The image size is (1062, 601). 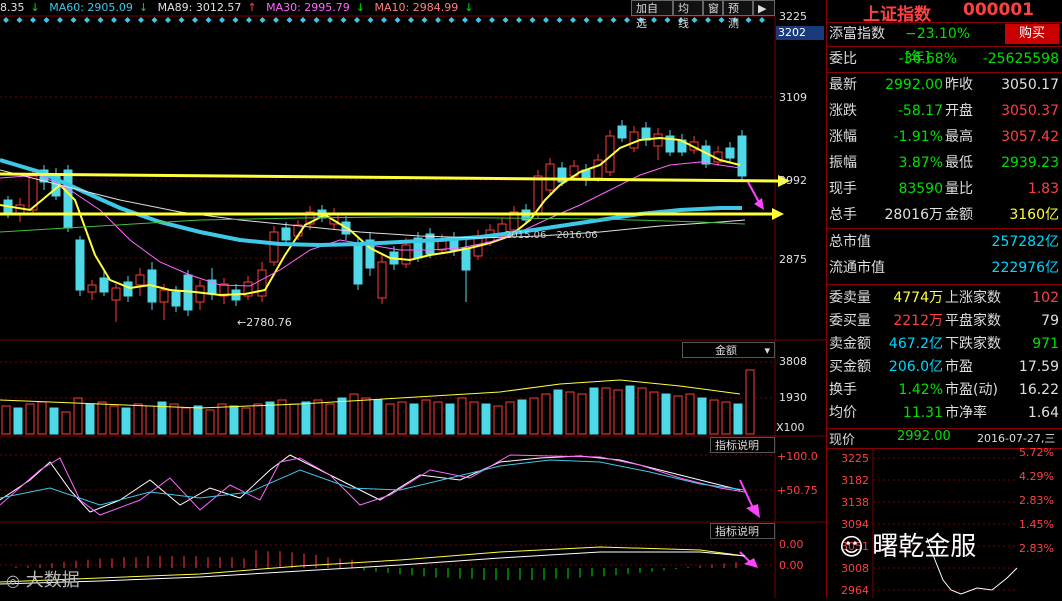 I want to click on buy-button: 购买, so click(x=1032, y=34).